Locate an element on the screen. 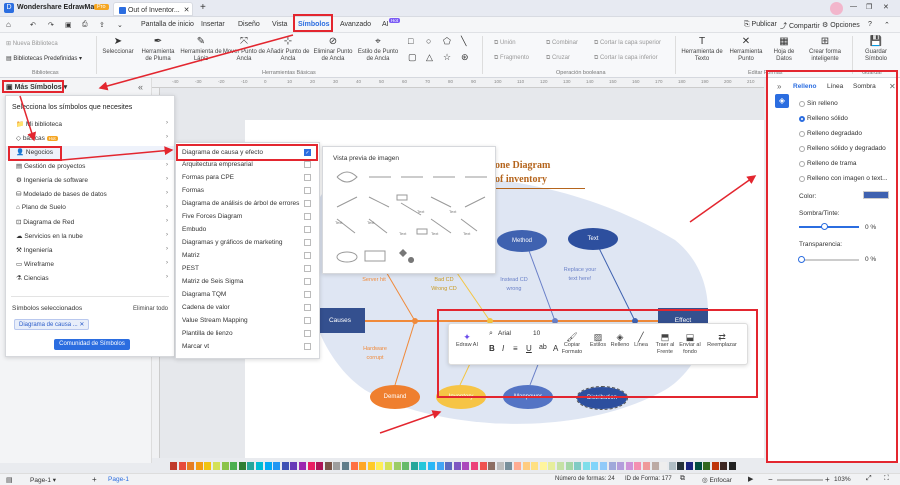 Image resolution: width=900 pixels, height=485 pixels. datasheet-button: ▦ Hoja de Datos is located at coordinates (784, 49).